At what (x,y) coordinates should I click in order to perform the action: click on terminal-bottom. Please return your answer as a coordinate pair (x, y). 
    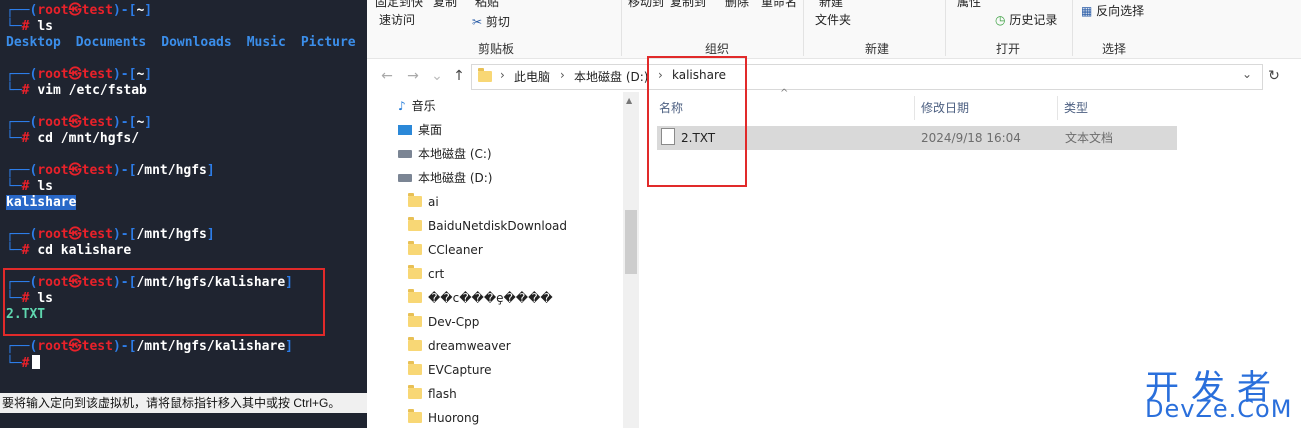
    Looking at the image, I should click on (183, 420).